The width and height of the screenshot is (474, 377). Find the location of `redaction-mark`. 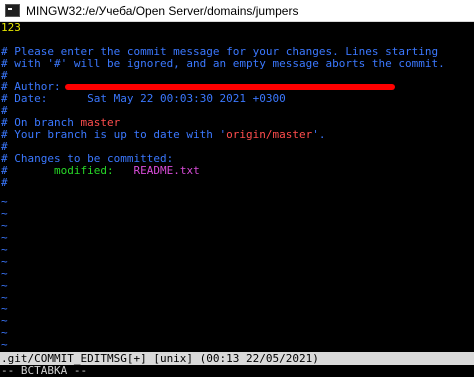

redaction-mark is located at coordinates (229, 87).